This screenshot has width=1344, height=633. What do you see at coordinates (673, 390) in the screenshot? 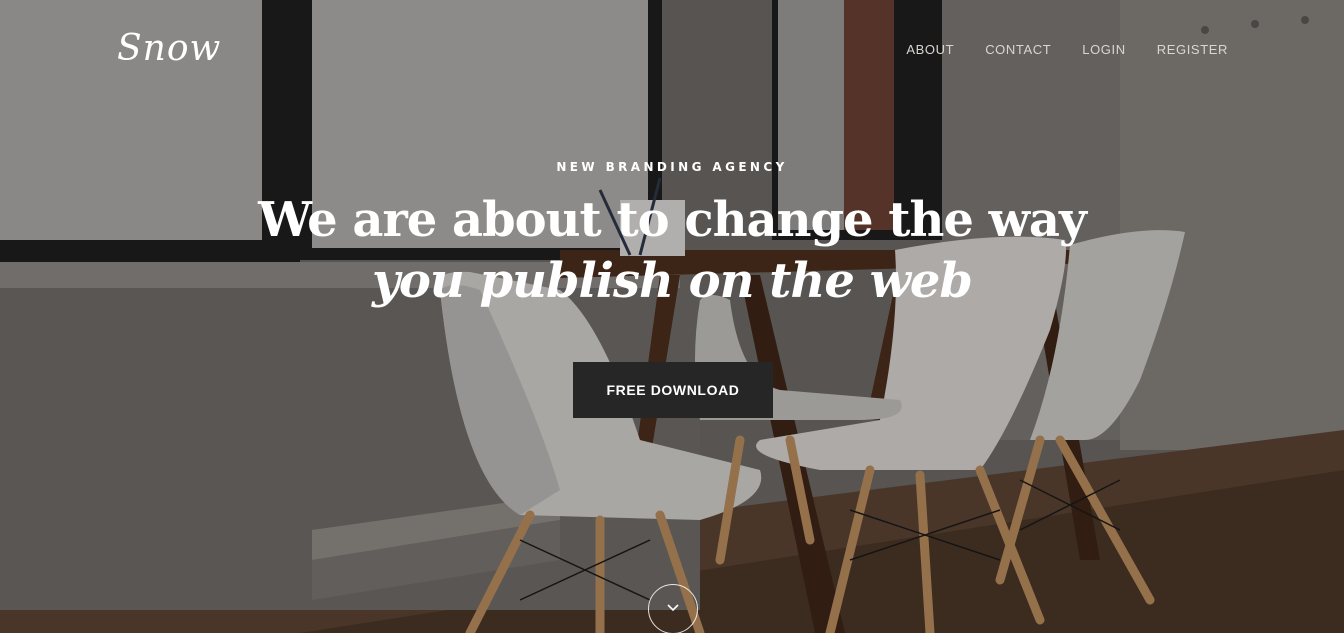
I see `free-download-button: FREE DOWNLOAD` at bounding box center [673, 390].